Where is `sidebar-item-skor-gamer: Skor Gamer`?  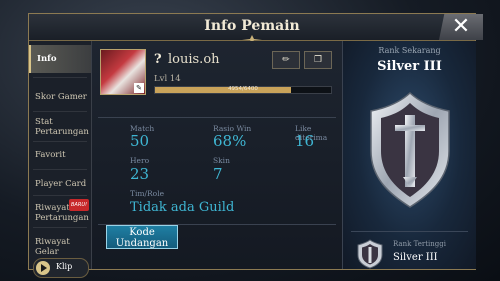 sidebar-item-skor-gamer: Skor Gamer is located at coordinates (60, 97).